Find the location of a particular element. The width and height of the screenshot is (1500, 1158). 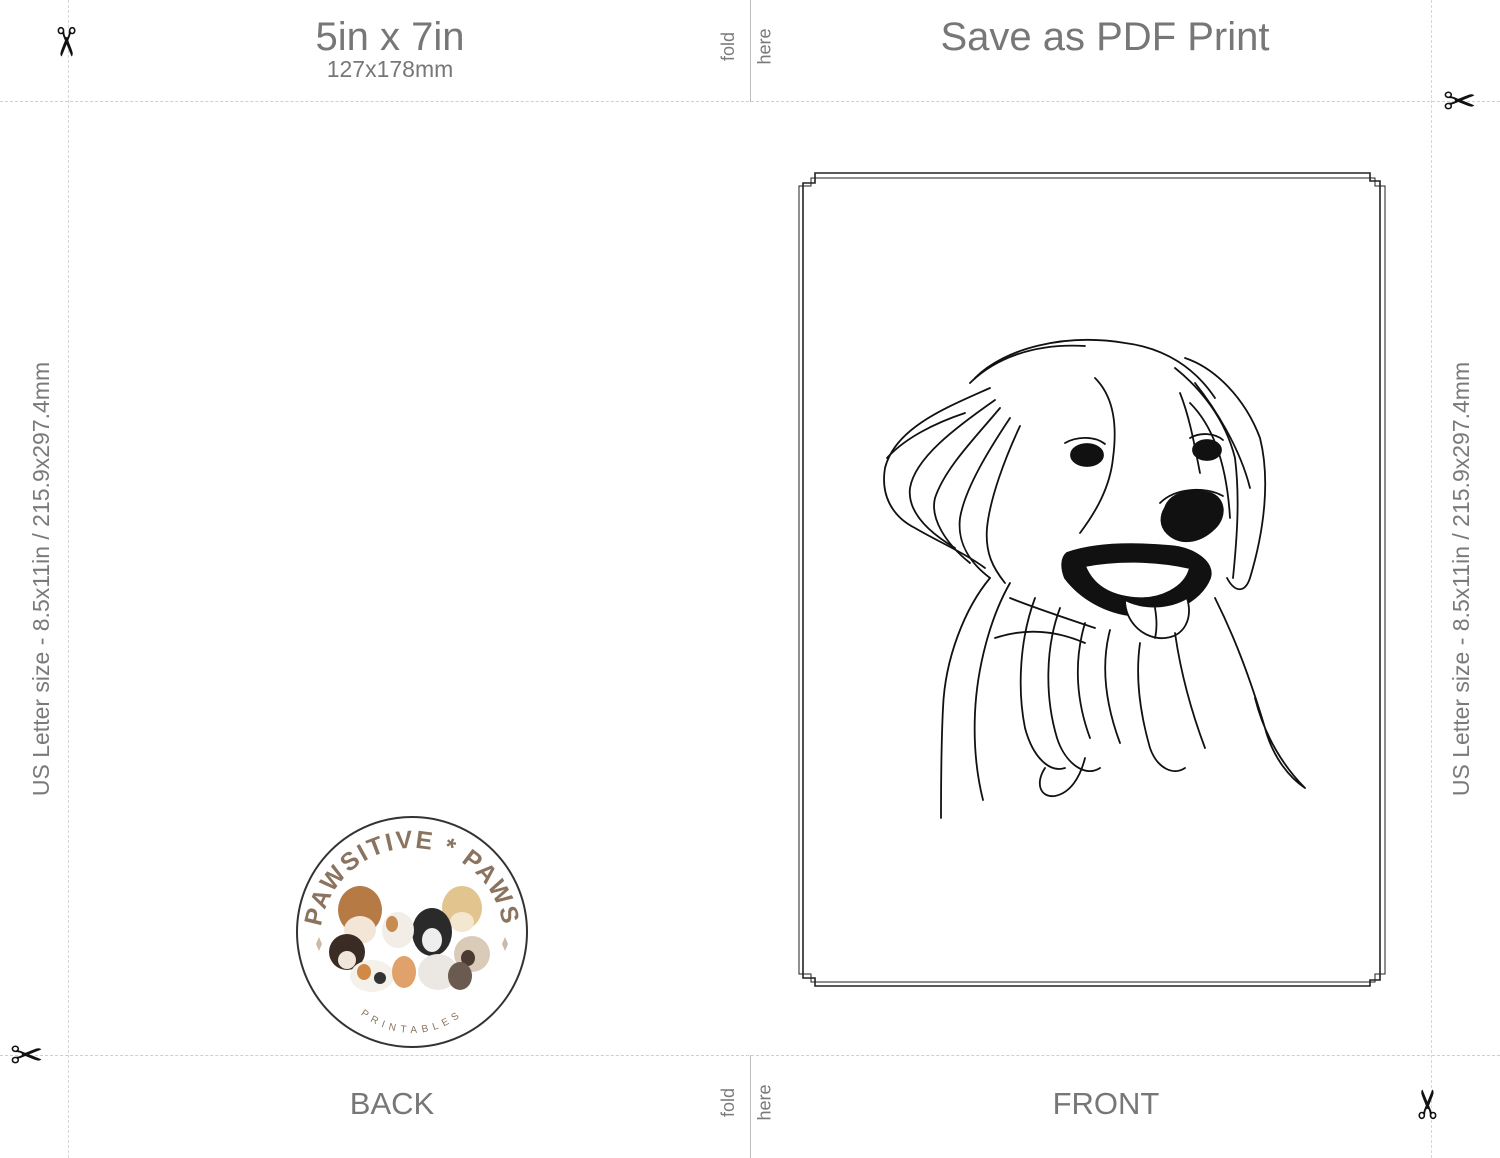

dog-line-art is located at coordinates (1094, 579).